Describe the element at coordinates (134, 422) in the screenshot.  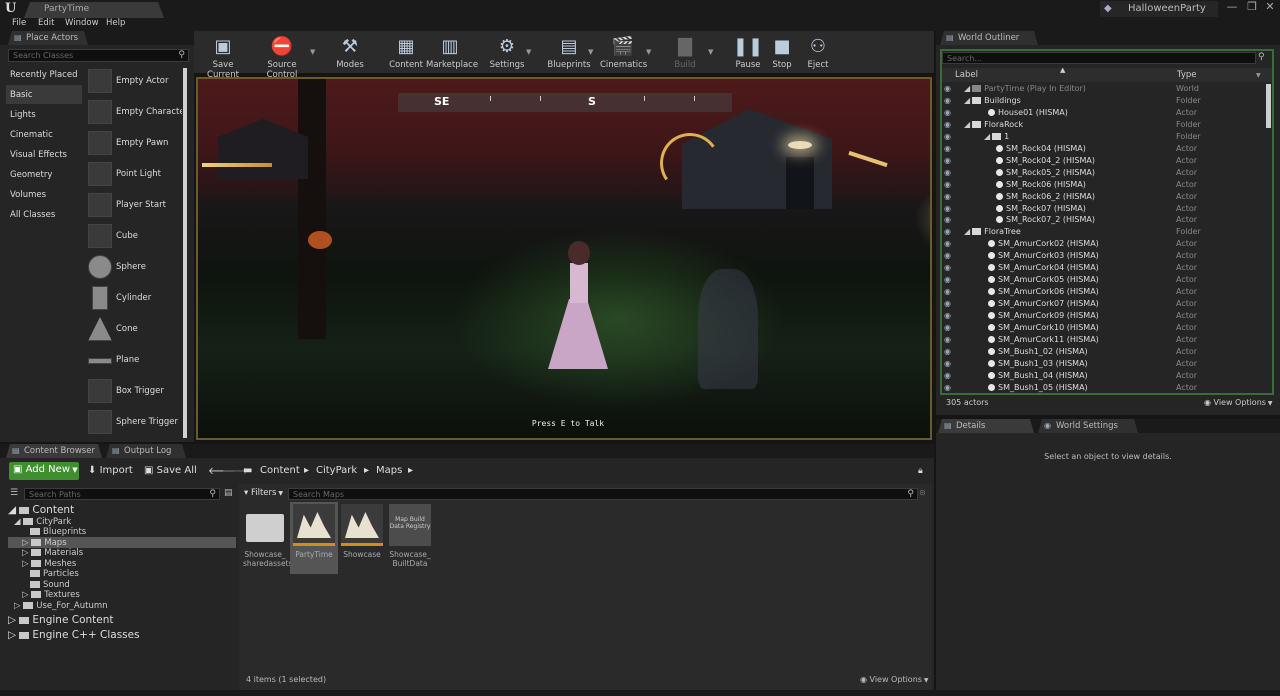
I see `actor-sphere-trigger: Sphere Trigger` at that location.